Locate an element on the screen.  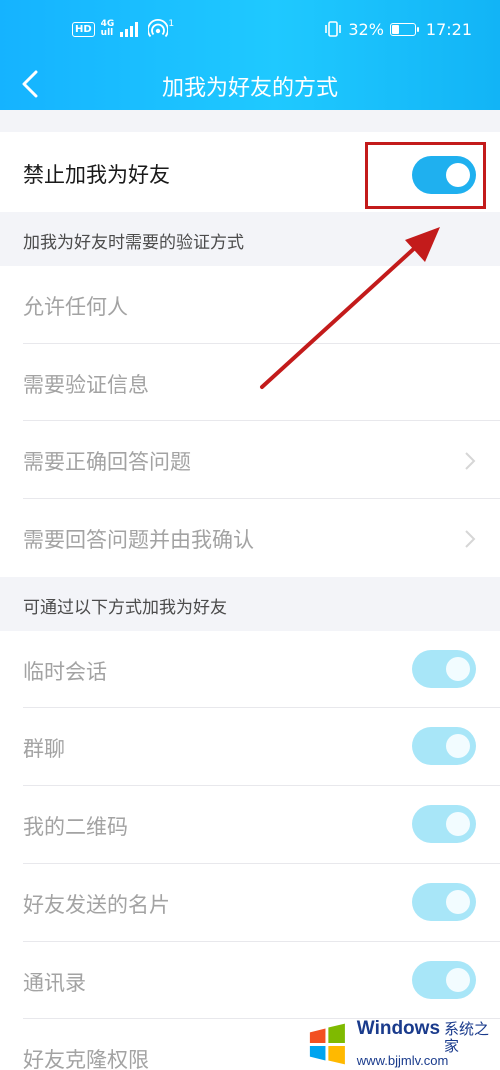
method-row: 临时会话 is located at coordinates (250, 669).